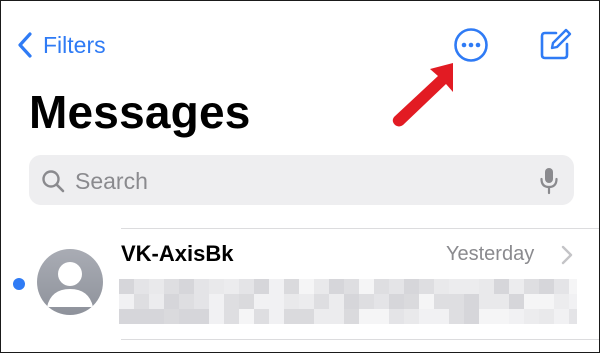 The height and width of the screenshot is (353, 600). Describe the element at coordinates (74, 44) in the screenshot. I see `back-label: Filters` at that location.